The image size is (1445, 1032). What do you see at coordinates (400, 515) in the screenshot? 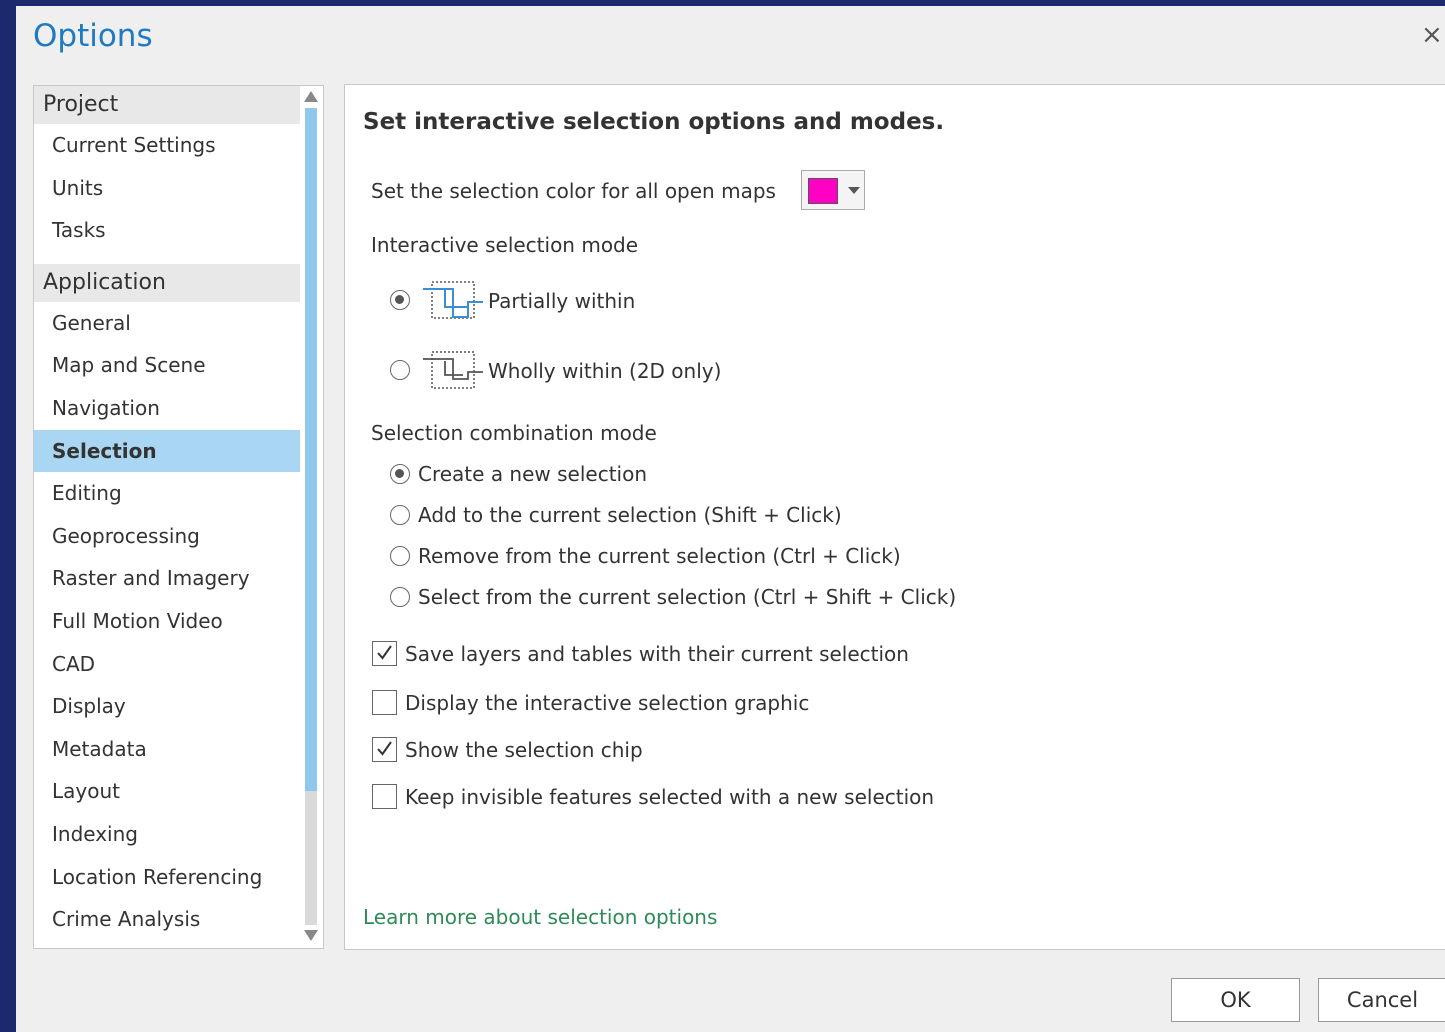
I see `radio-add-to-selection` at bounding box center [400, 515].